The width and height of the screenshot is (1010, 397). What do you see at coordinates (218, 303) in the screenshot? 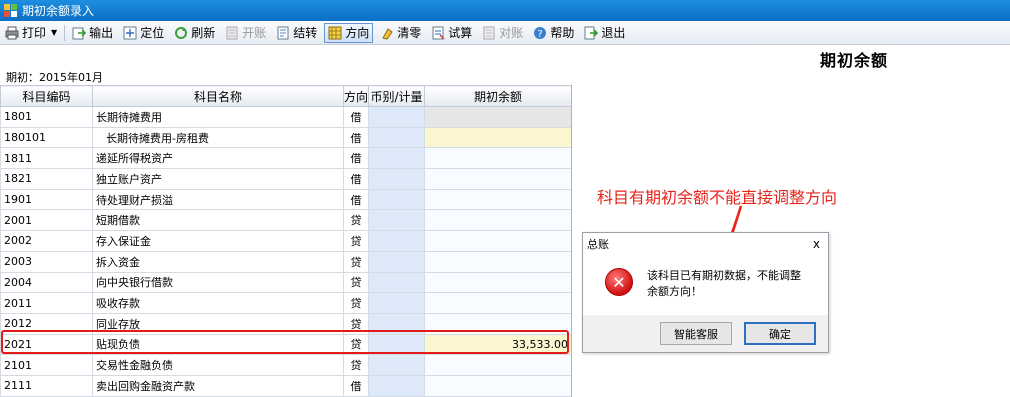
I see `cell-account-name: 吸收存款` at bounding box center [218, 303].